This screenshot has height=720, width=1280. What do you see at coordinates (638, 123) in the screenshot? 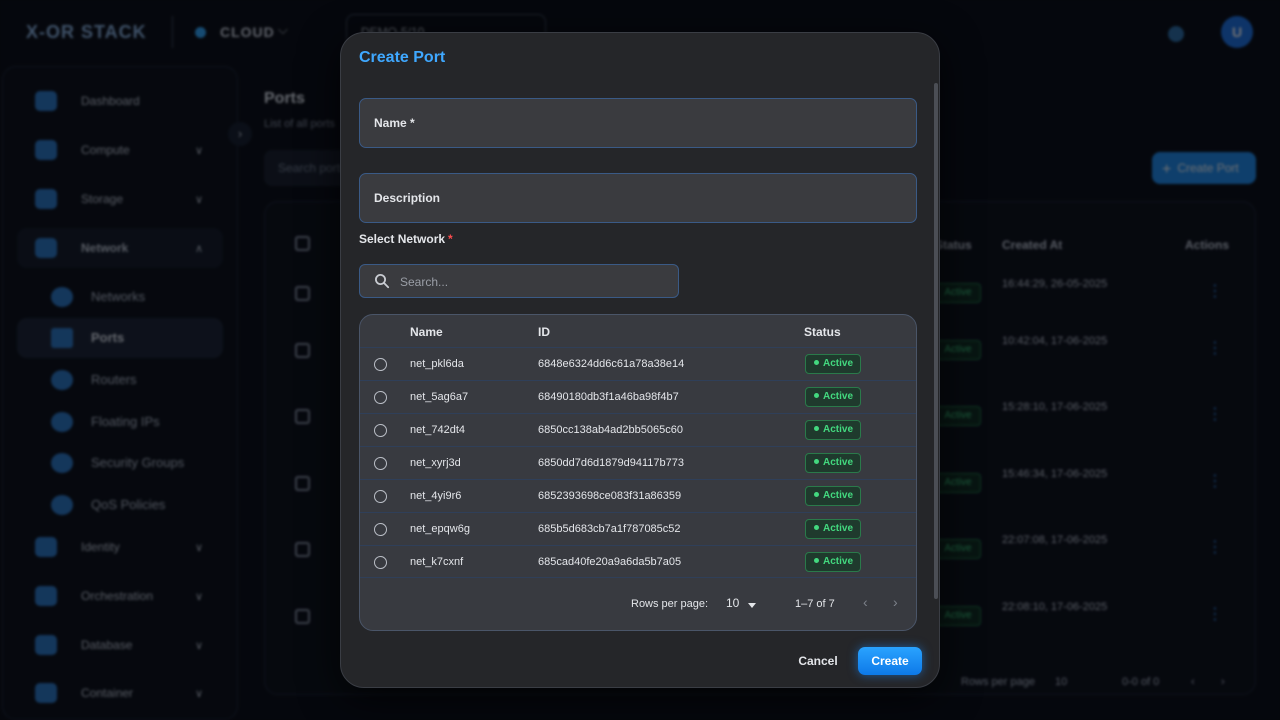
I see `name-field: Name *` at bounding box center [638, 123].